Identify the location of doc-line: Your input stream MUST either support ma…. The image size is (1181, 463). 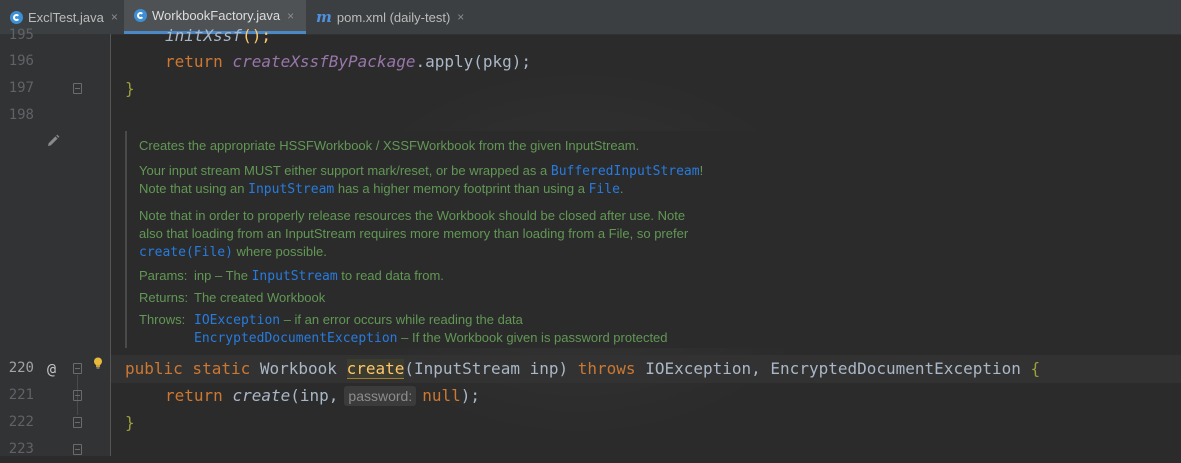
(421, 171).